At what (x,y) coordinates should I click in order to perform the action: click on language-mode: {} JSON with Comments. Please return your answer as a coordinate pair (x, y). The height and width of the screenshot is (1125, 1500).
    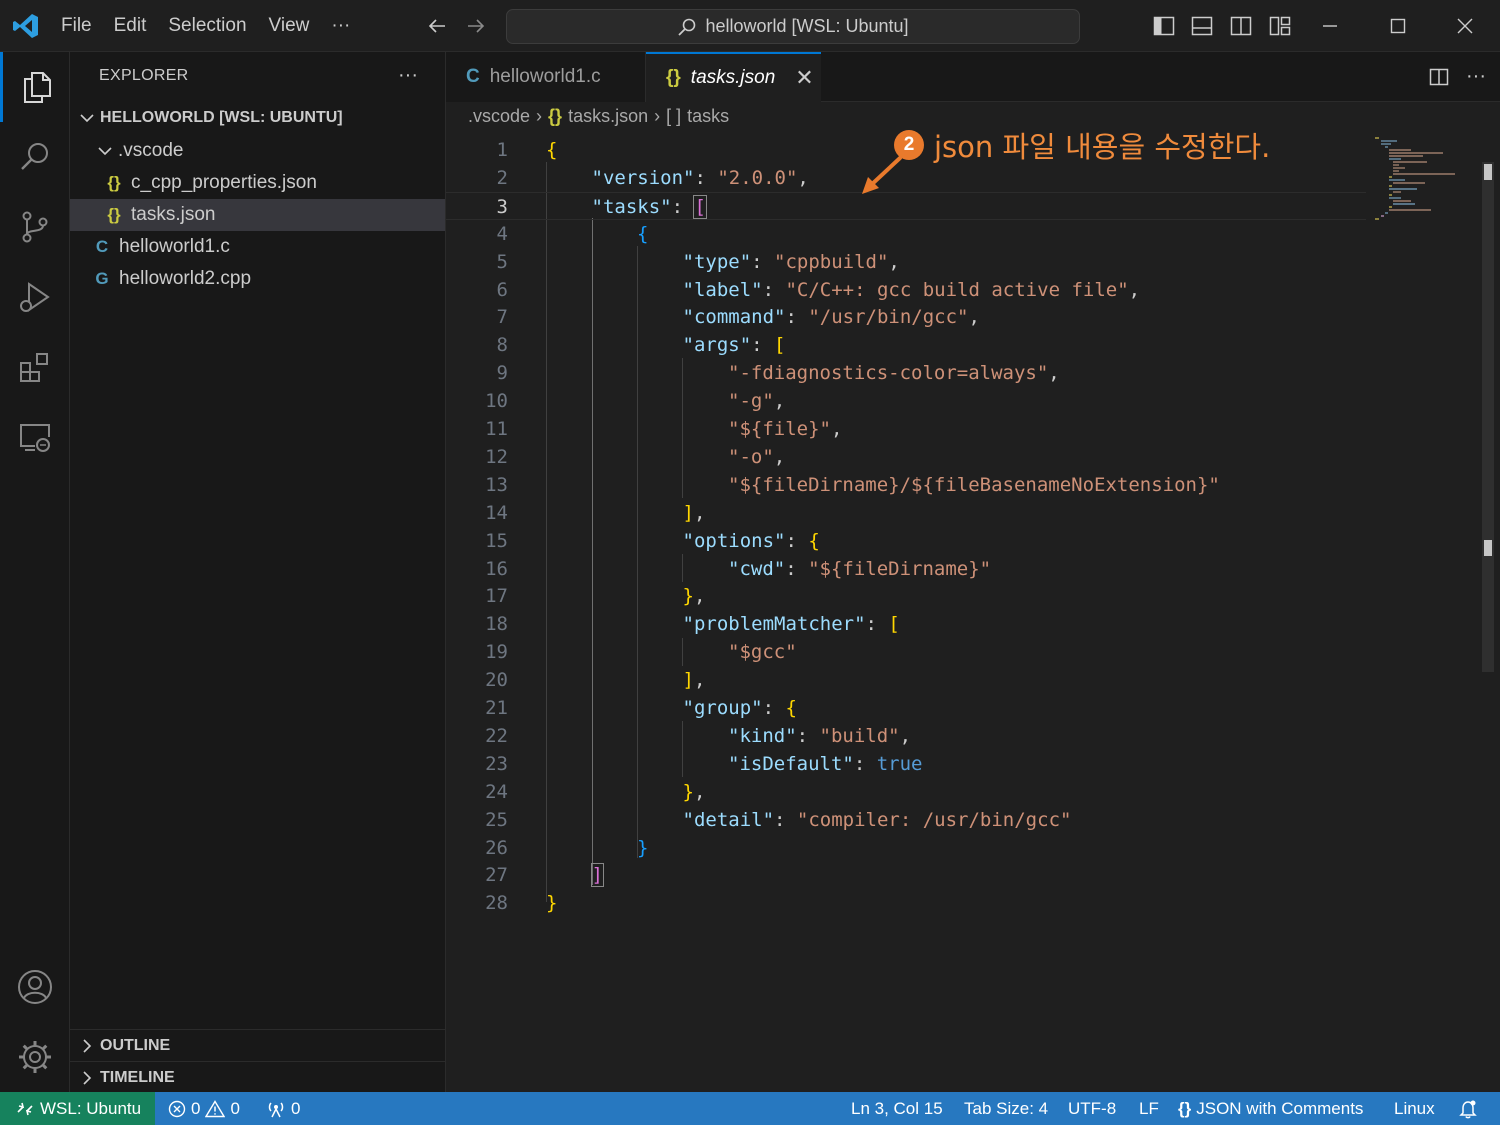
    Looking at the image, I should click on (1270, 1108).